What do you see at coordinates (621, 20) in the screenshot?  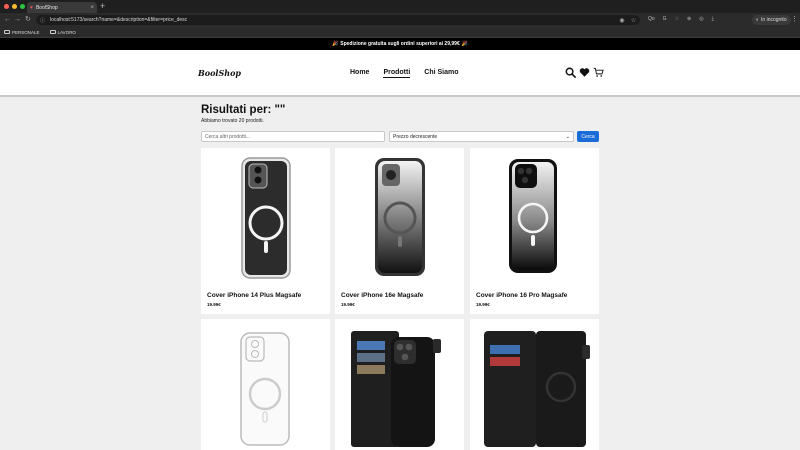 I see `eye-off-icon: ◉` at bounding box center [621, 20].